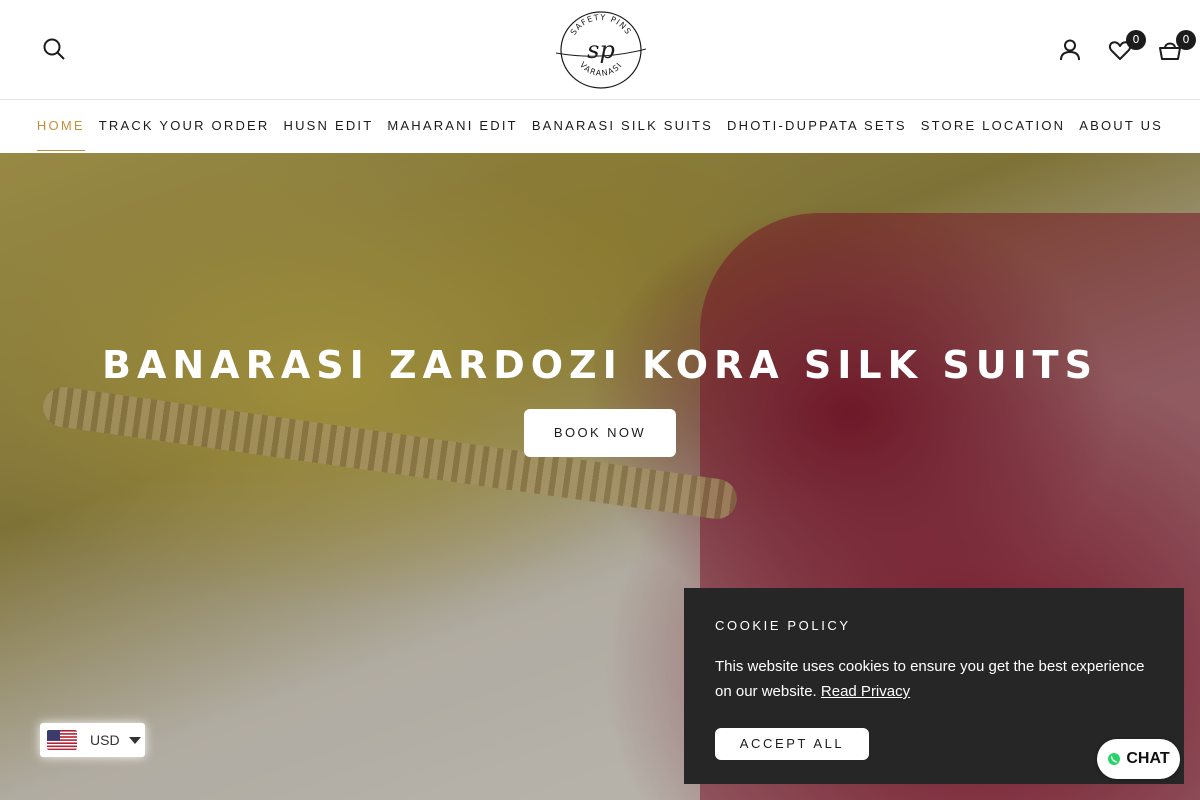 The height and width of the screenshot is (800, 1200). I want to click on chat-button: CHAT, so click(1138, 759).